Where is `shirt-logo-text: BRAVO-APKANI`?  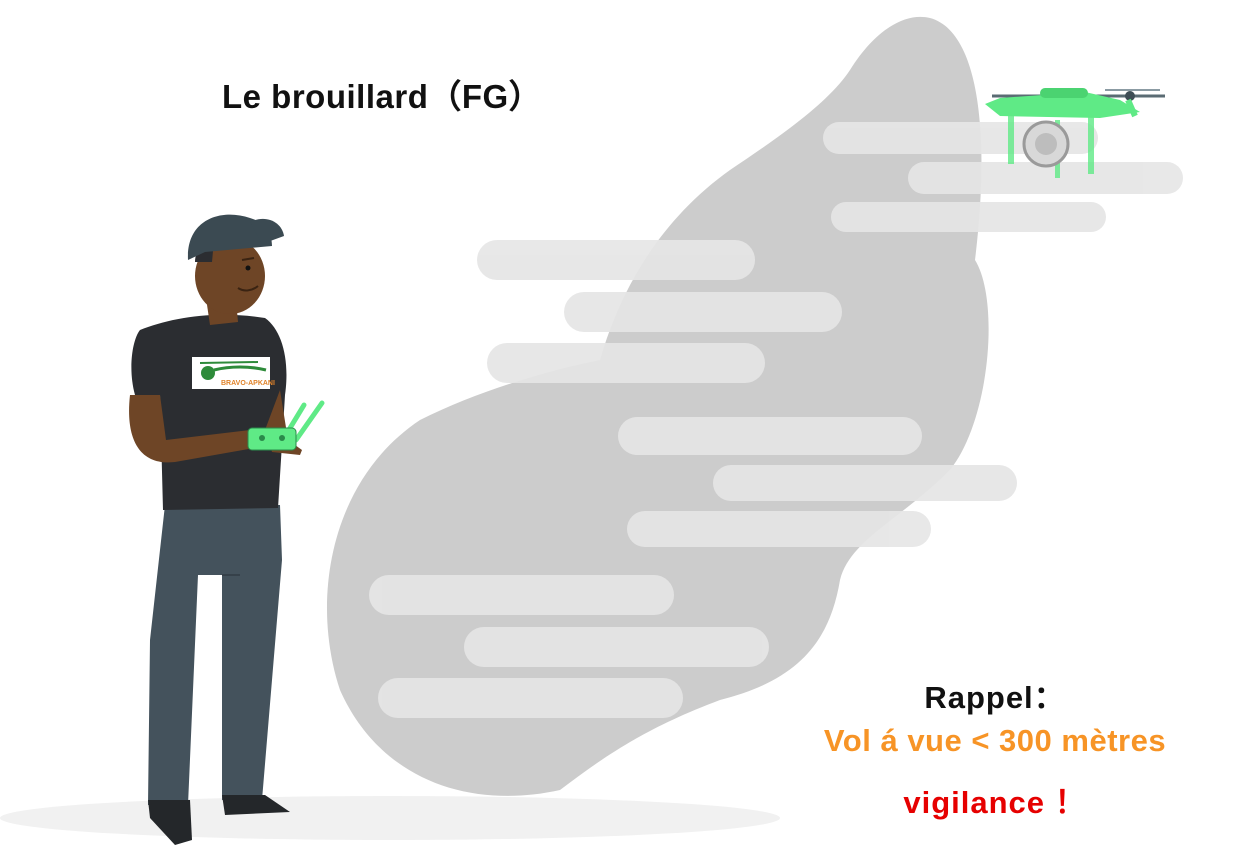 shirt-logo-text: BRAVO-APKANI is located at coordinates (248, 383).